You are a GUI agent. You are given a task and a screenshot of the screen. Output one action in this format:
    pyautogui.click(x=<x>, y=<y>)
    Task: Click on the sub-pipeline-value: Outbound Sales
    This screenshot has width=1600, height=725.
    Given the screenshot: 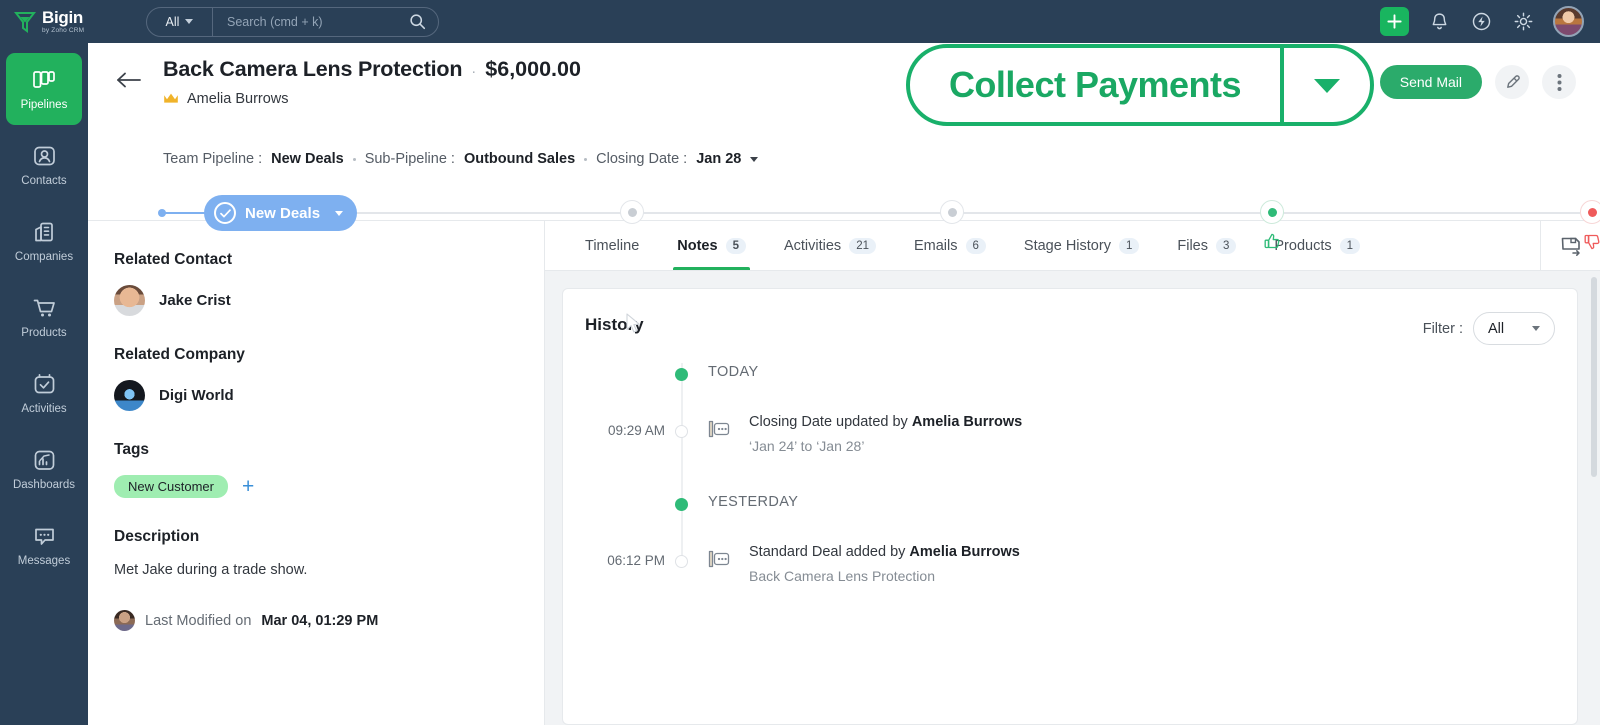 What is the action you would take?
    pyautogui.click(x=519, y=159)
    